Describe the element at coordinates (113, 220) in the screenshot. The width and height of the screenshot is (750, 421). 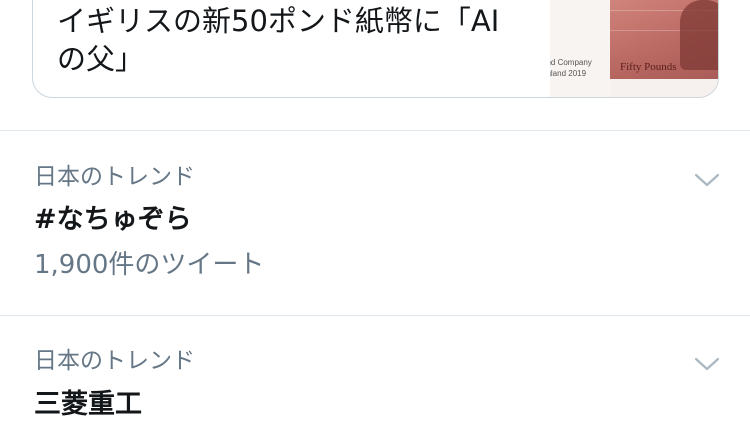
I see `trend-name: #なちゅぞら` at that location.